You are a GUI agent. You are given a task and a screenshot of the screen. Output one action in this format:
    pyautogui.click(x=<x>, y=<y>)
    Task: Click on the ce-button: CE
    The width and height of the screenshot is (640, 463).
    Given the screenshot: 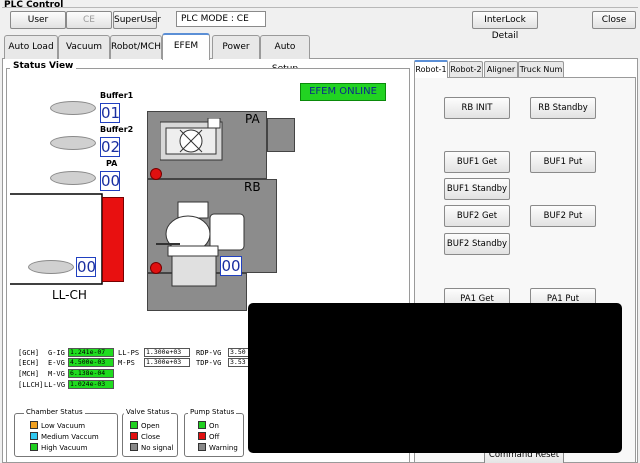 What is the action you would take?
    pyautogui.click(x=89, y=20)
    